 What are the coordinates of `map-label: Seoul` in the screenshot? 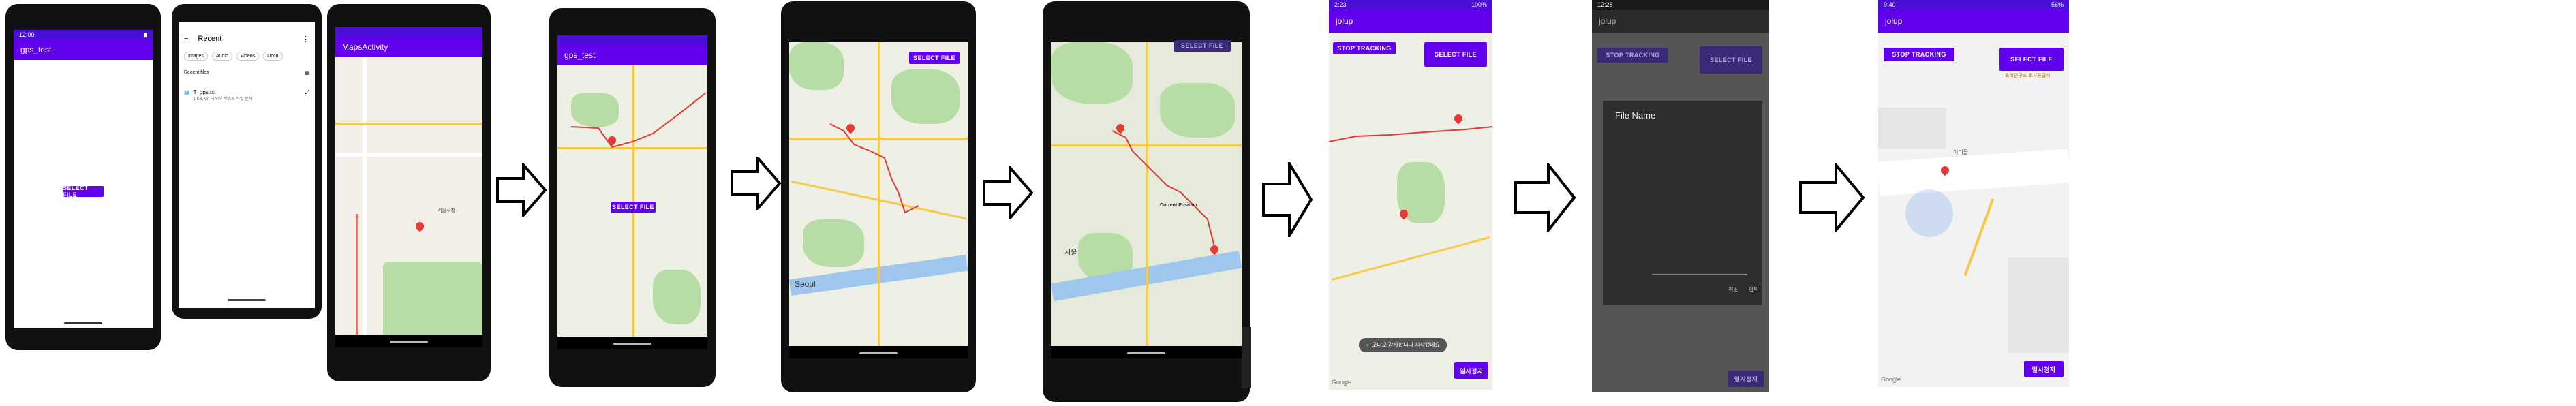 It's located at (805, 284).